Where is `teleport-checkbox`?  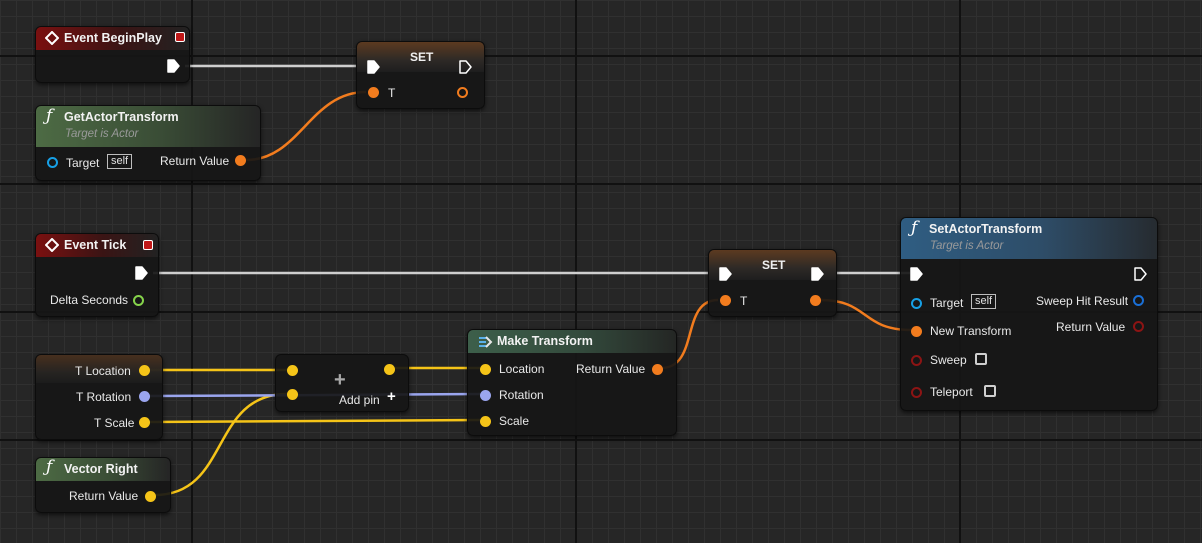
teleport-checkbox is located at coordinates (990, 391).